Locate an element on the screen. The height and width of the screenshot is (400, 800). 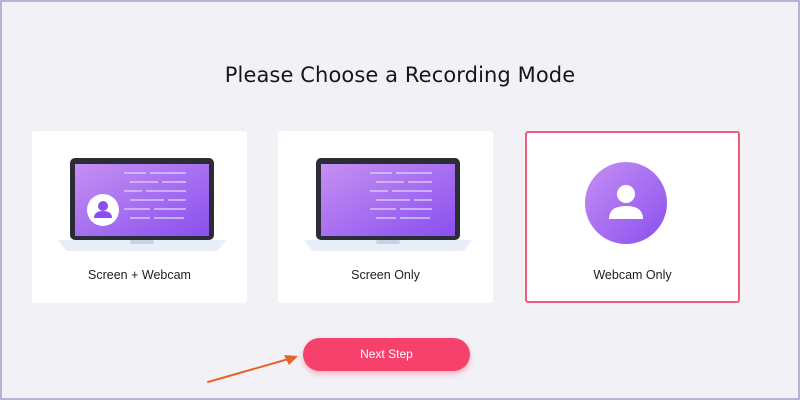
mode-card-screen-webcam: Screen + Webcam is located at coordinates (139, 217).